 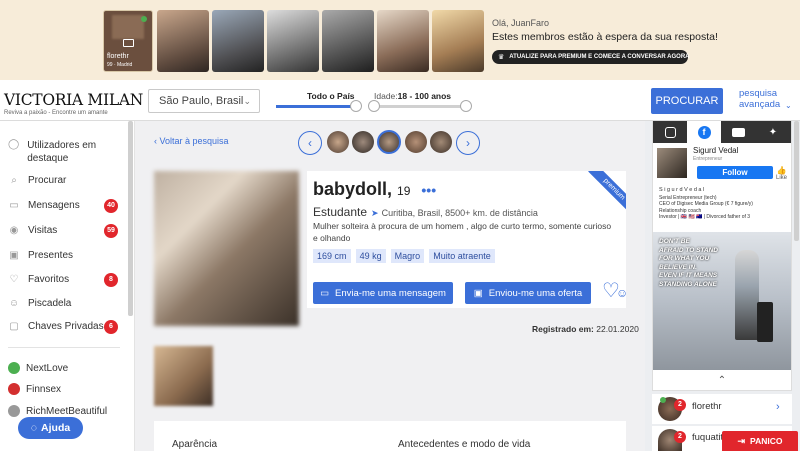 I want to click on instagram-tab, so click(x=670, y=132).